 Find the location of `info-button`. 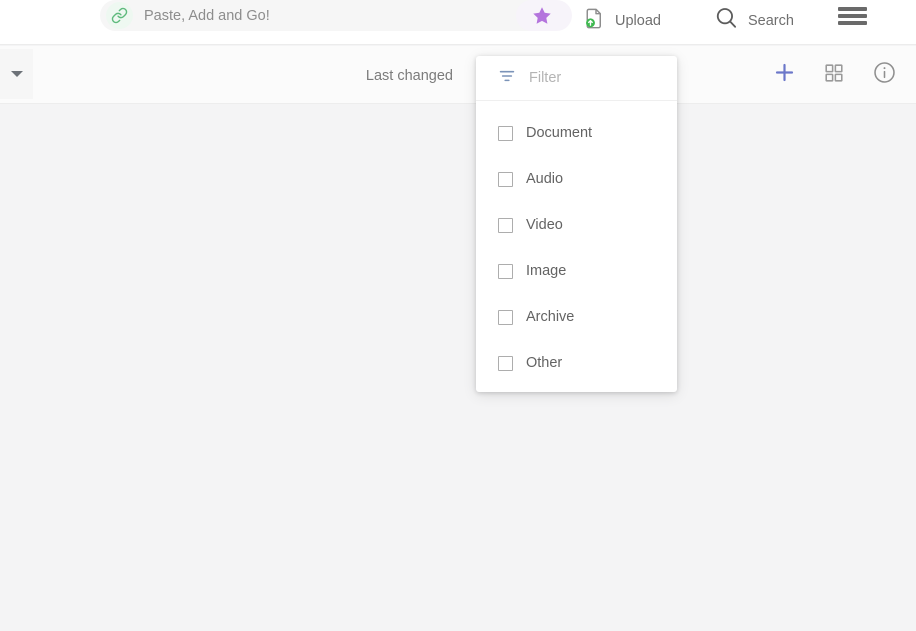

info-button is located at coordinates (884, 75).